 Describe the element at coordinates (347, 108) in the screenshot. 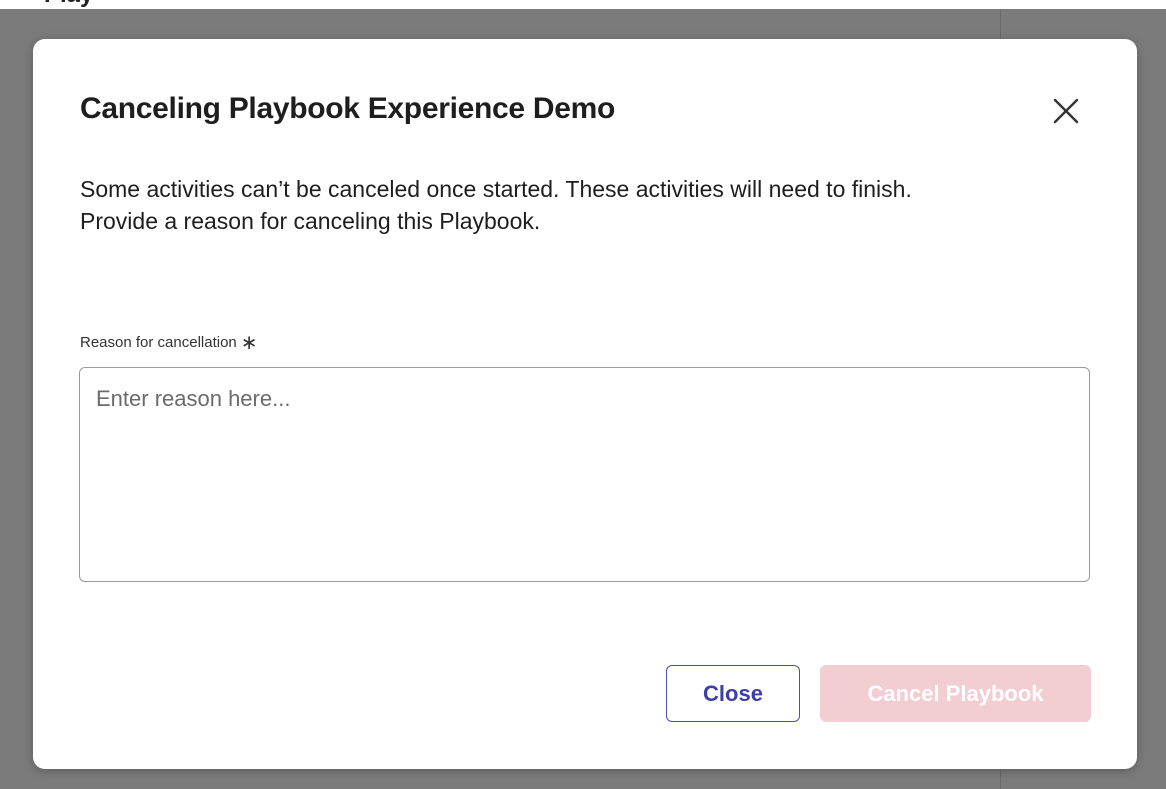

I see `dialog-title: Canceling Playbook Experience Demo` at that location.